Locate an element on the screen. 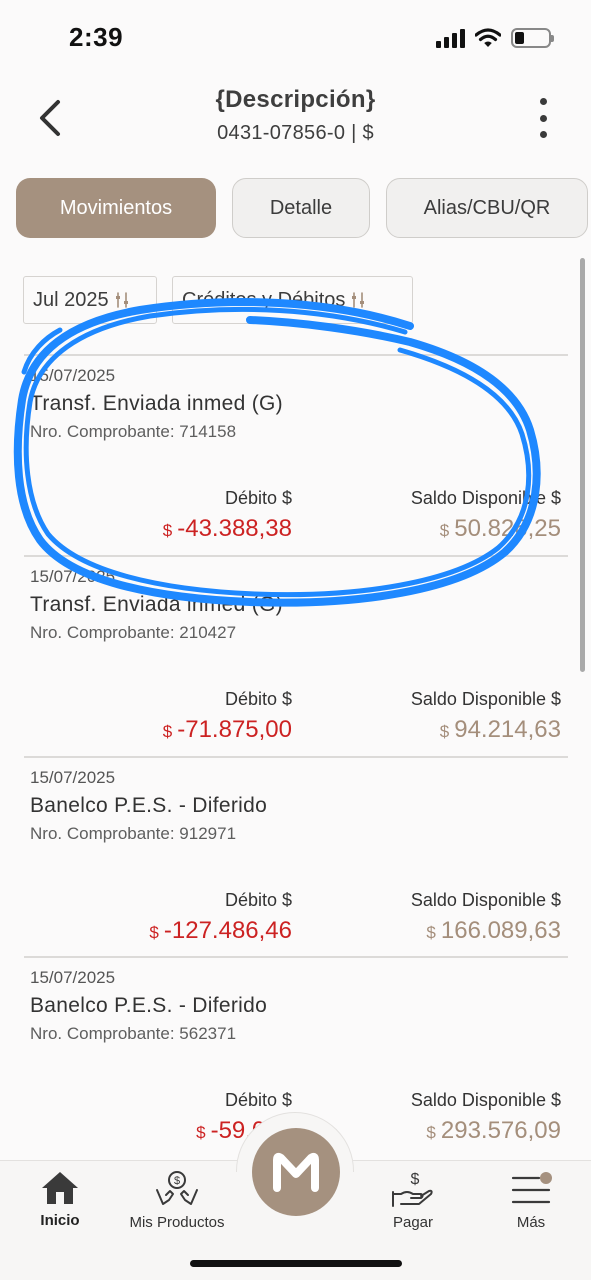 This screenshot has height=1280, width=591. amount-value: -127.486,46 is located at coordinates (227, 930).